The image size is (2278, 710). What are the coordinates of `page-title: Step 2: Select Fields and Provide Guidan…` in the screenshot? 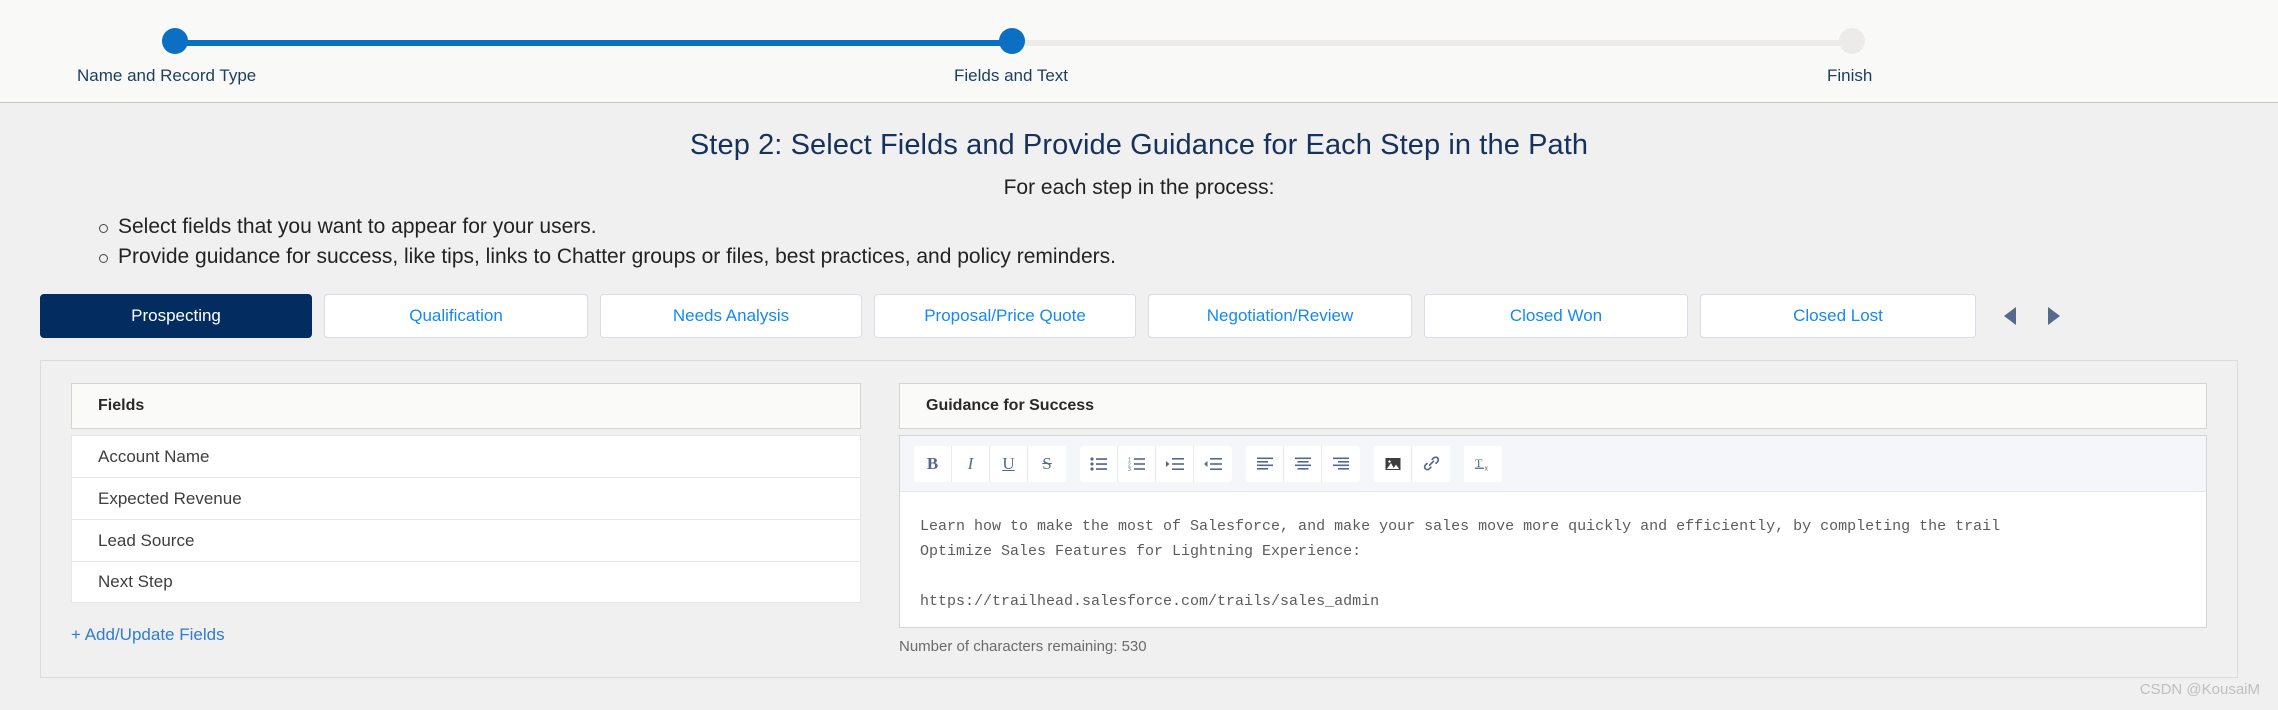 It's located at (1139, 145).